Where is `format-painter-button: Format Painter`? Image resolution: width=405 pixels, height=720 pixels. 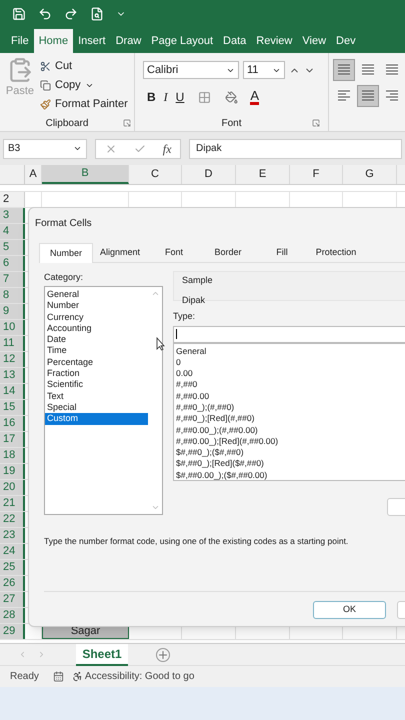
format-painter-button: Format Painter is located at coordinates (84, 104).